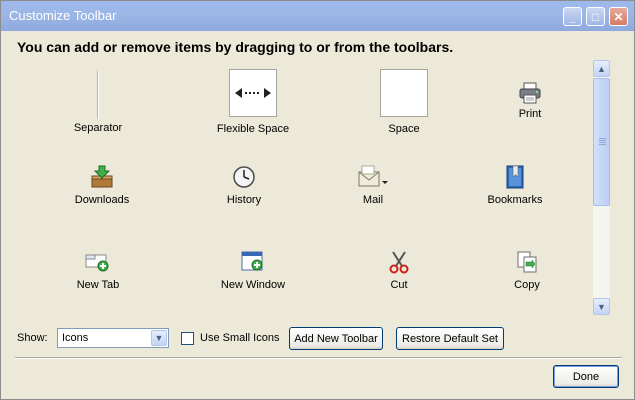 The image size is (635, 400). What do you see at coordinates (601, 142) in the screenshot?
I see `scroll-thumb` at bounding box center [601, 142].